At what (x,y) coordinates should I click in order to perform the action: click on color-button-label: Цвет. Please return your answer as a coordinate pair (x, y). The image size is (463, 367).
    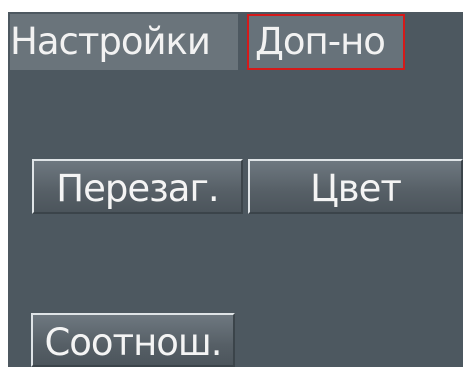
    Looking at the image, I should click on (356, 188).